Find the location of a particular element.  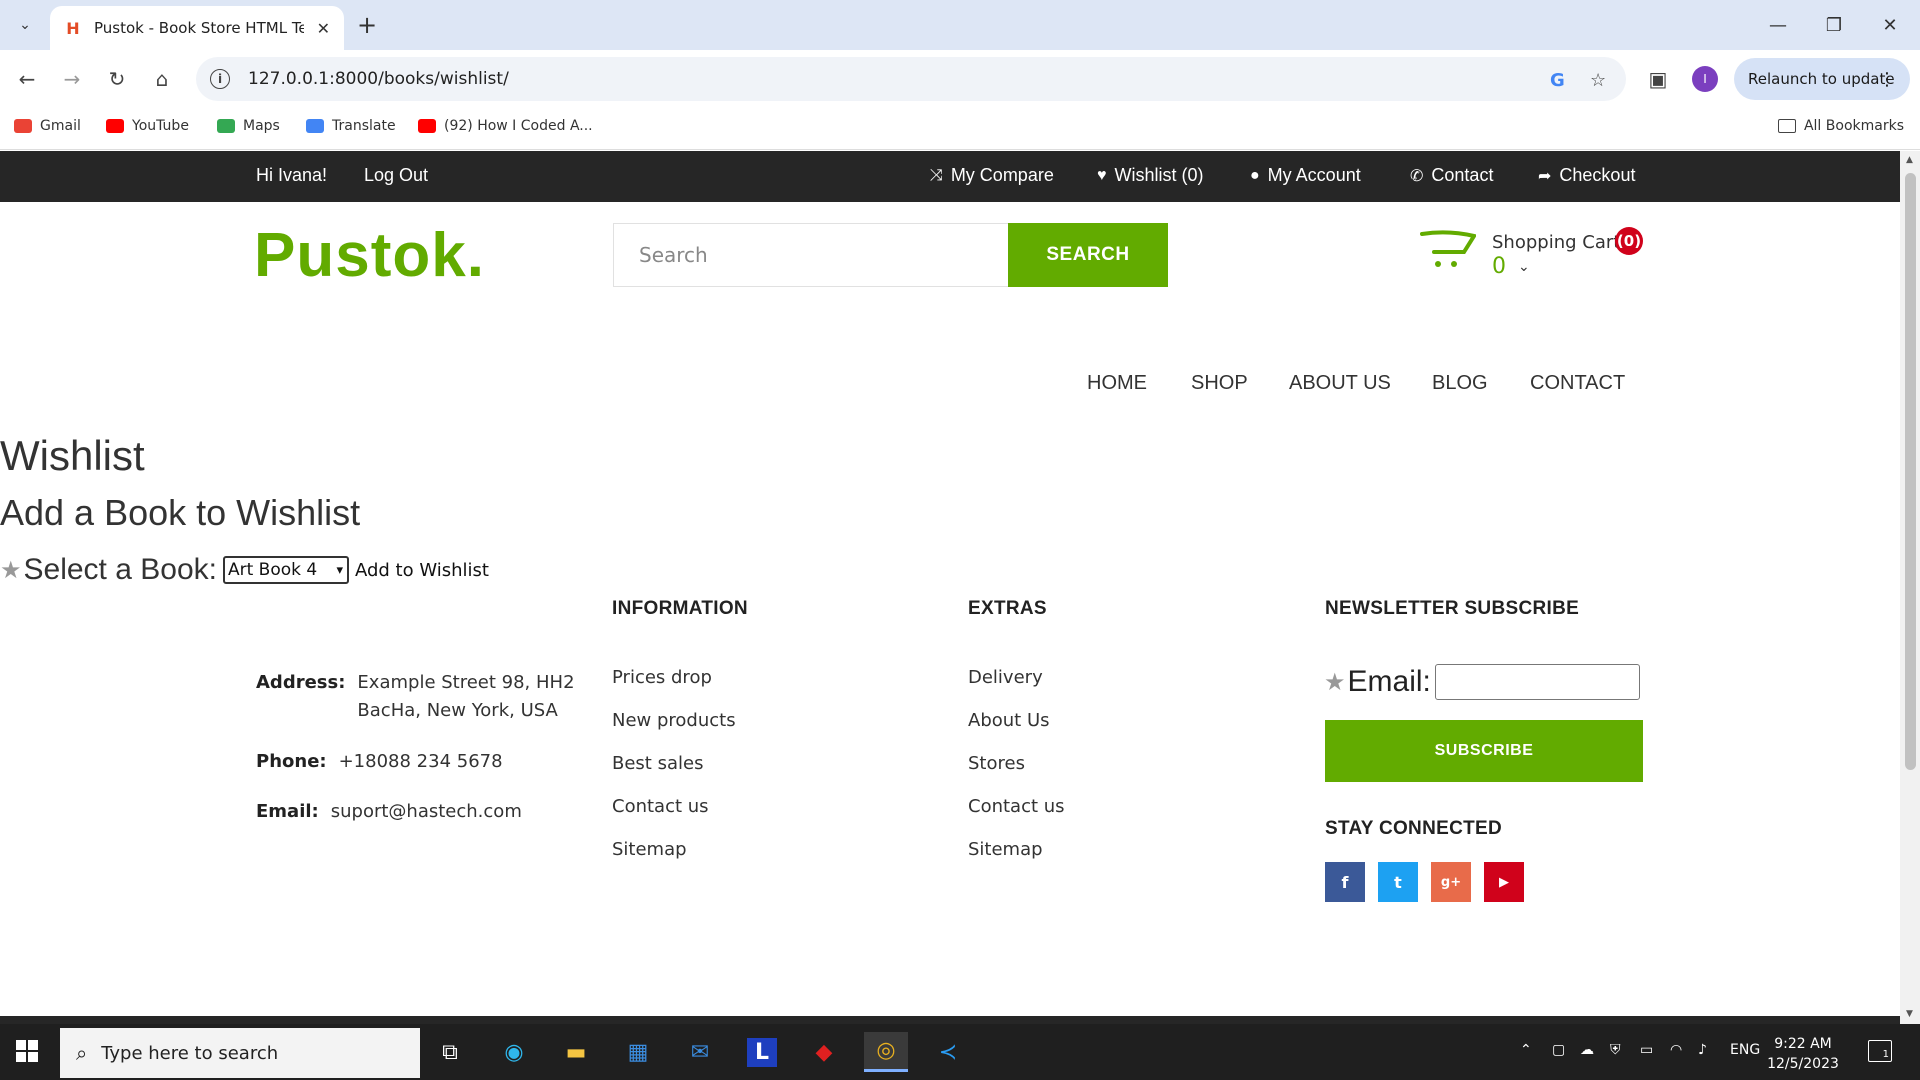

nav-home: HOME is located at coordinates (1117, 383).